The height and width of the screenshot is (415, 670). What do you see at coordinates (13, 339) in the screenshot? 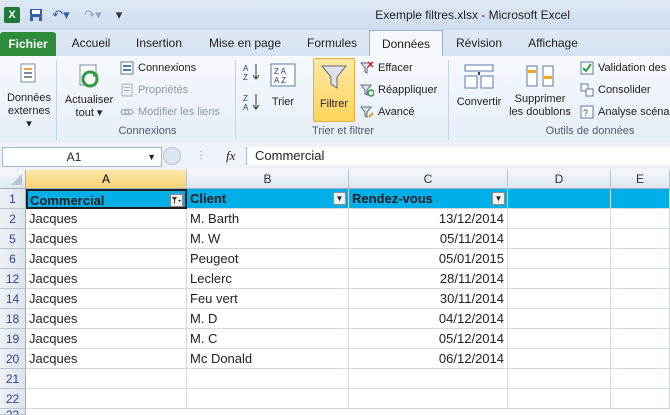
I see `row-header: 19` at bounding box center [13, 339].